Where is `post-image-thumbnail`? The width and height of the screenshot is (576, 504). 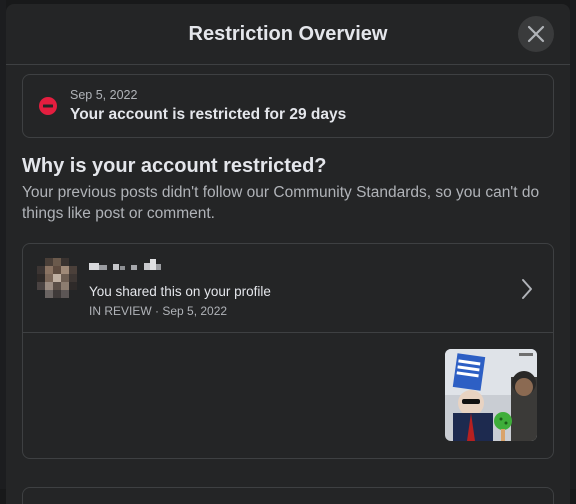 post-image-thumbnail is located at coordinates (491, 395).